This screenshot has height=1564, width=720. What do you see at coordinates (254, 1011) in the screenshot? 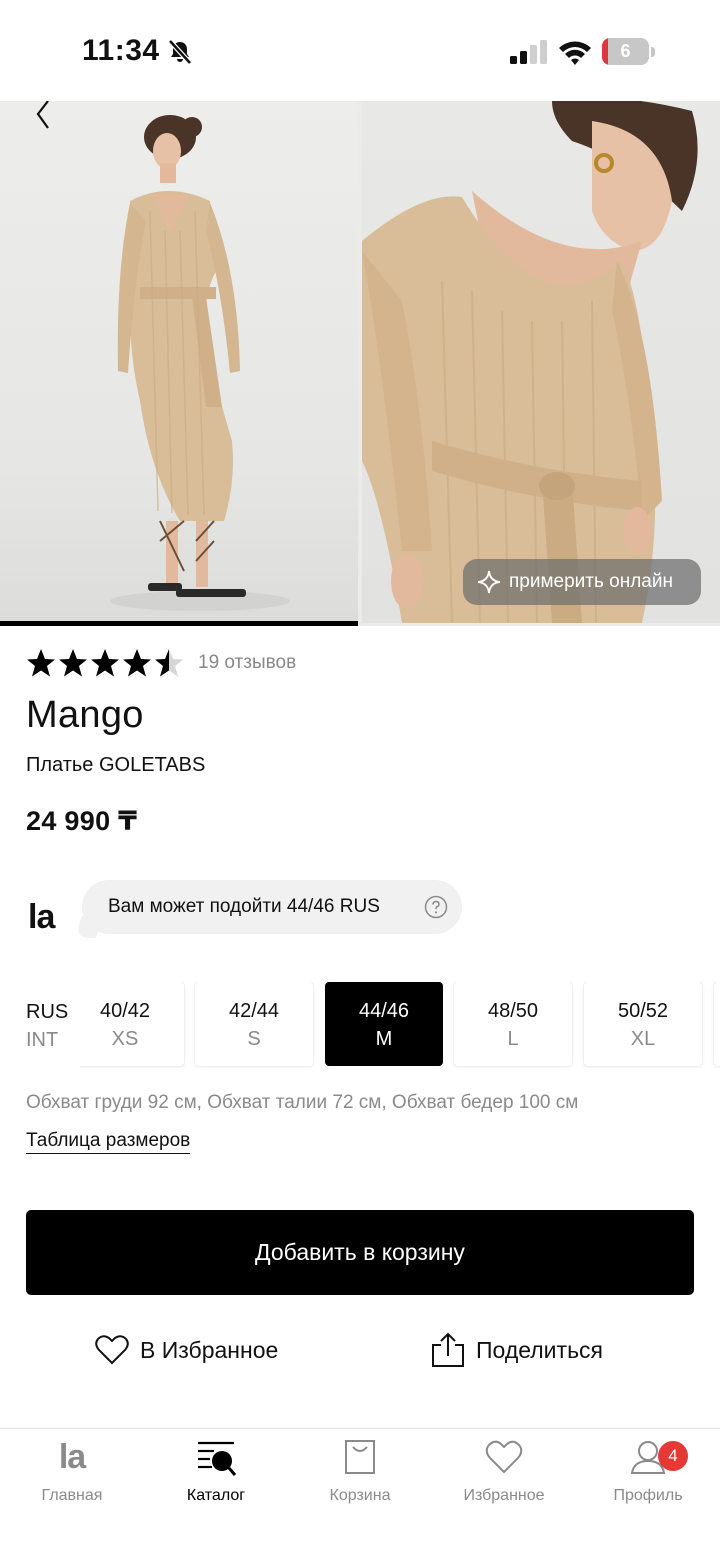
I see `size-rus-label: 42/44` at bounding box center [254, 1011].